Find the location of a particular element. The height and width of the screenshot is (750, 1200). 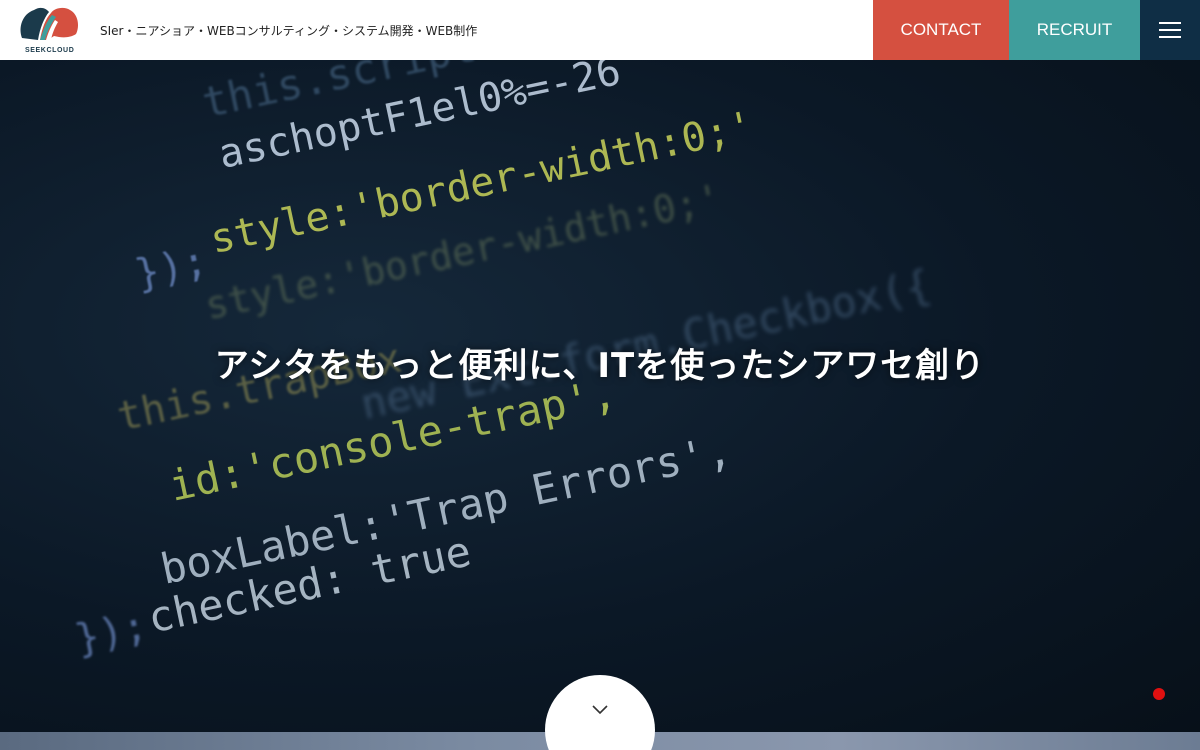

status-dot is located at coordinates (1159, 694).